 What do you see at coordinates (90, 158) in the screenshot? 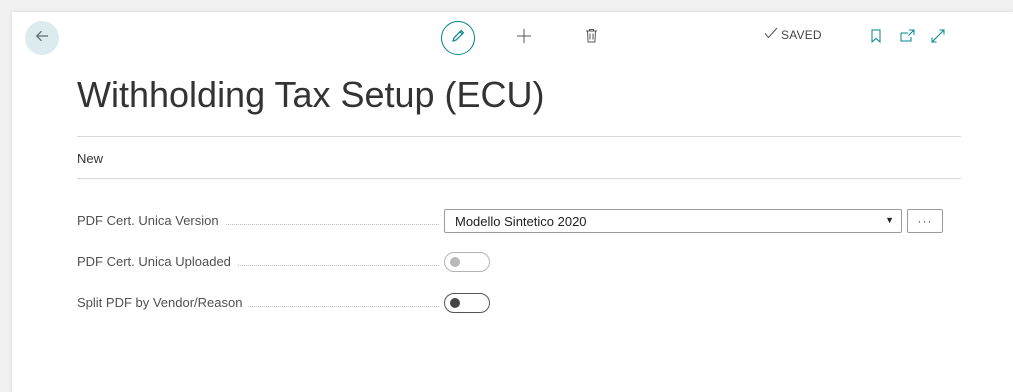
I see `new-action: New` at bounding box center [90, 158].